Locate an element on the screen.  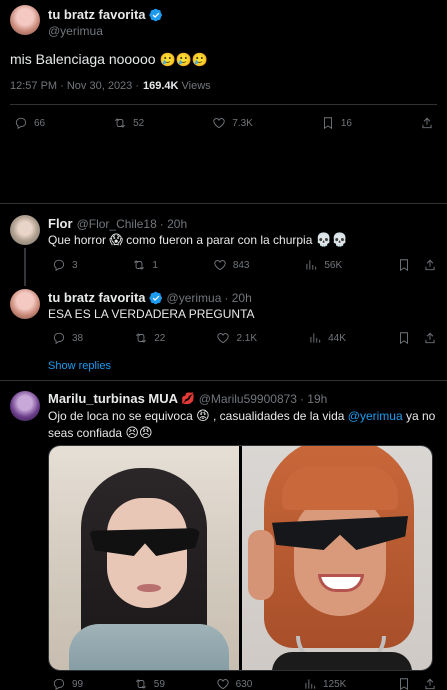
like-button: 843 is located at coordinates (231, 265).